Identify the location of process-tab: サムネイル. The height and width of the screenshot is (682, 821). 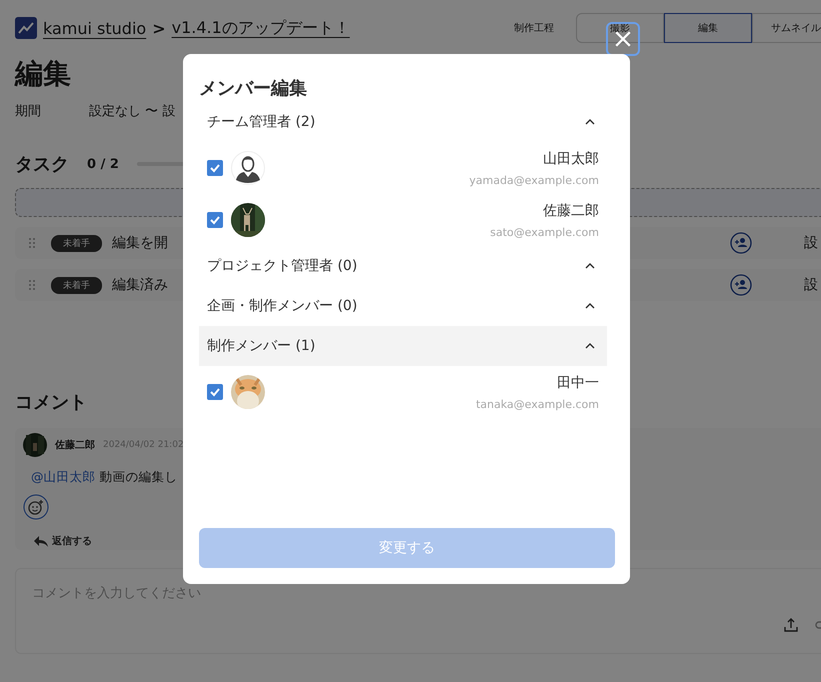
(786, 28).